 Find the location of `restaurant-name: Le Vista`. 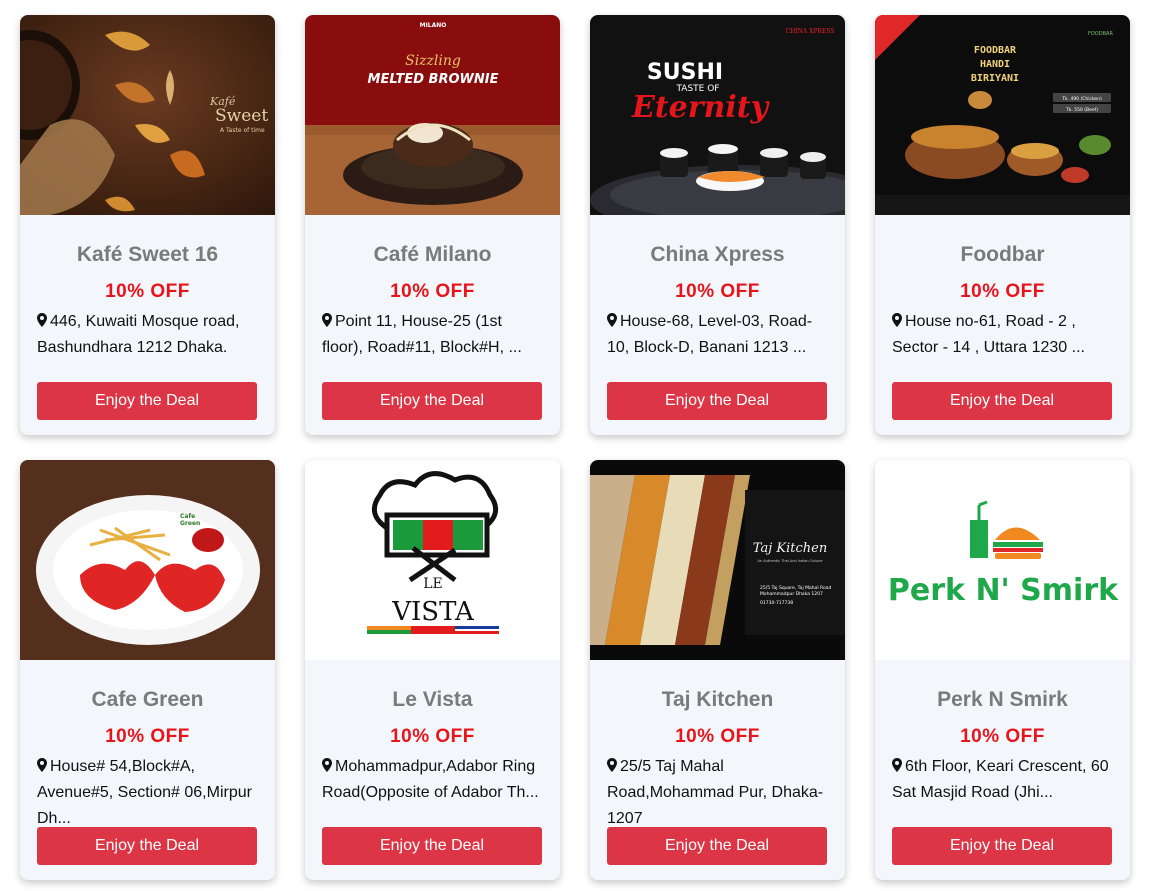

restaurant-name: Le Vista is located at coordinates (432, 699).